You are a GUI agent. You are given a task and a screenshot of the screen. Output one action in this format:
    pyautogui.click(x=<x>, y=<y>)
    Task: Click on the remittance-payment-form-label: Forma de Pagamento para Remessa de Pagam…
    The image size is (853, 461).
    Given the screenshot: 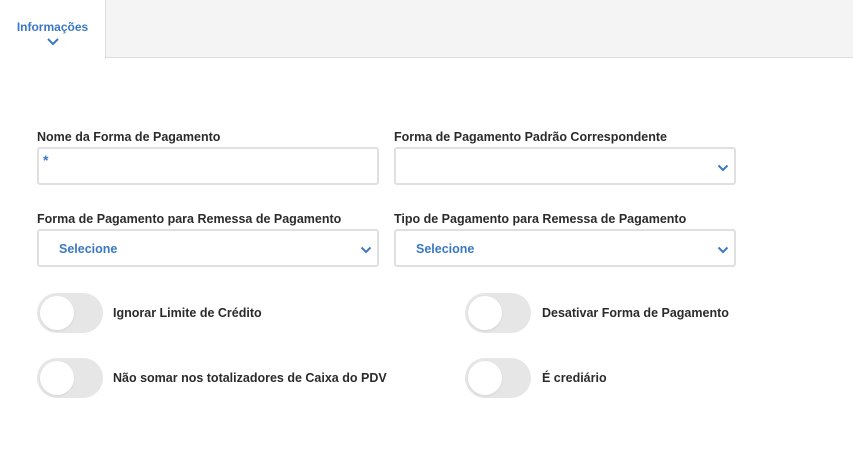 What is the action you would take?
    pyautogui.click(x=189, y=219)
    